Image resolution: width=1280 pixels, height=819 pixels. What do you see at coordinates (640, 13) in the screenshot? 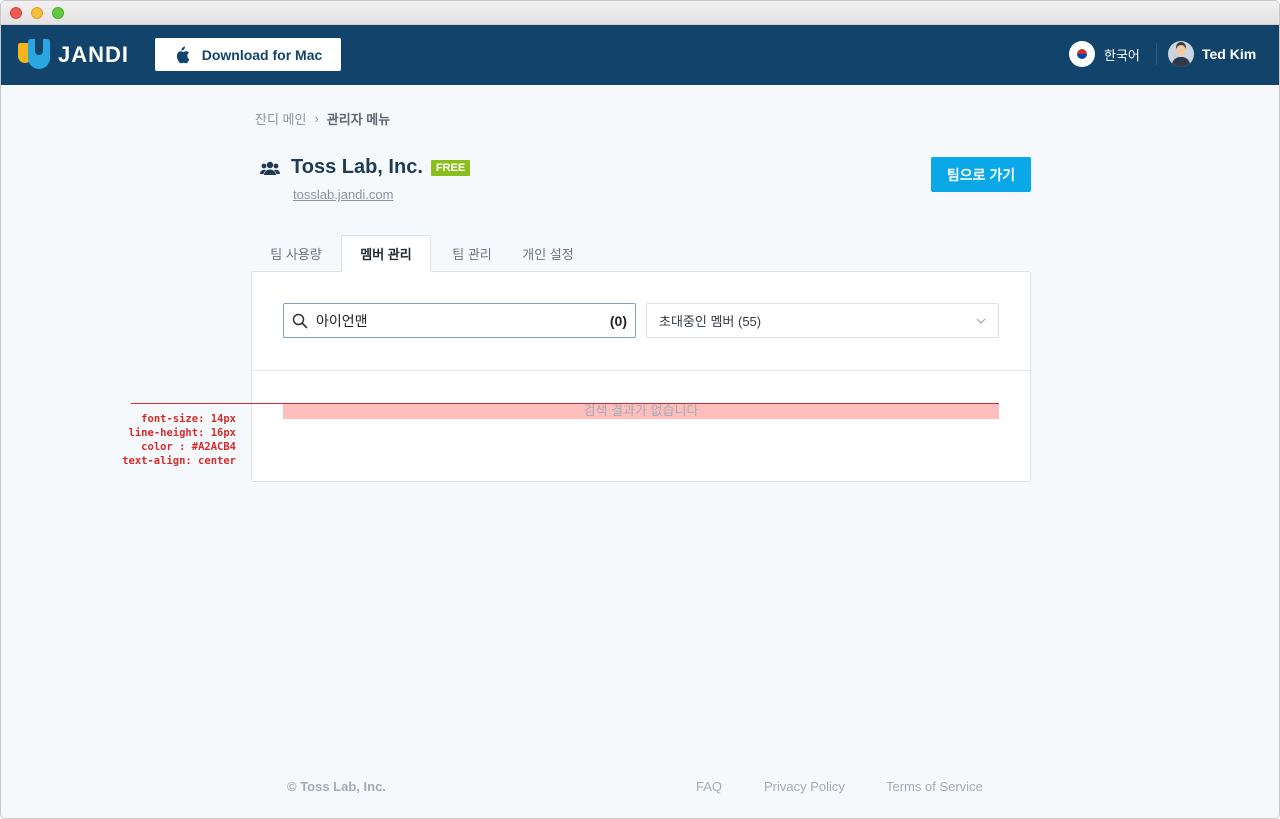
I see `window-titlebar` at bounding box center [640, 13].